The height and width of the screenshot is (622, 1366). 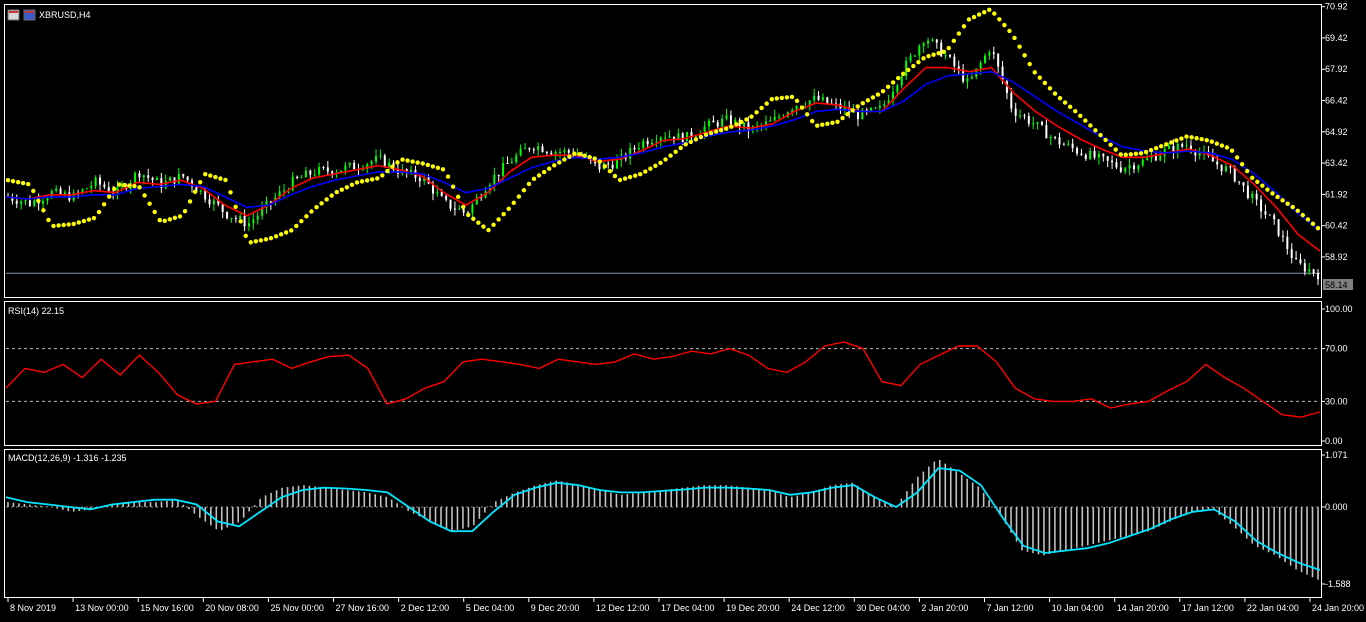 I want to click on time-tick-label: 14 Jan 20:00, so click(x=1143, y=608).